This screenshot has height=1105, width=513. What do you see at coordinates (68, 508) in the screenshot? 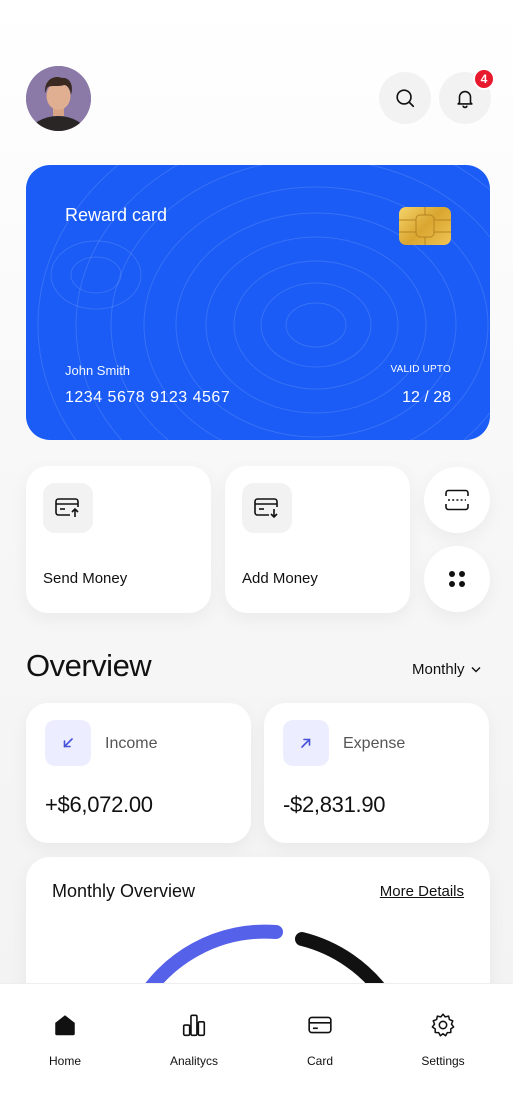
I see `send-card-icon` at bounding box center [68, 508].